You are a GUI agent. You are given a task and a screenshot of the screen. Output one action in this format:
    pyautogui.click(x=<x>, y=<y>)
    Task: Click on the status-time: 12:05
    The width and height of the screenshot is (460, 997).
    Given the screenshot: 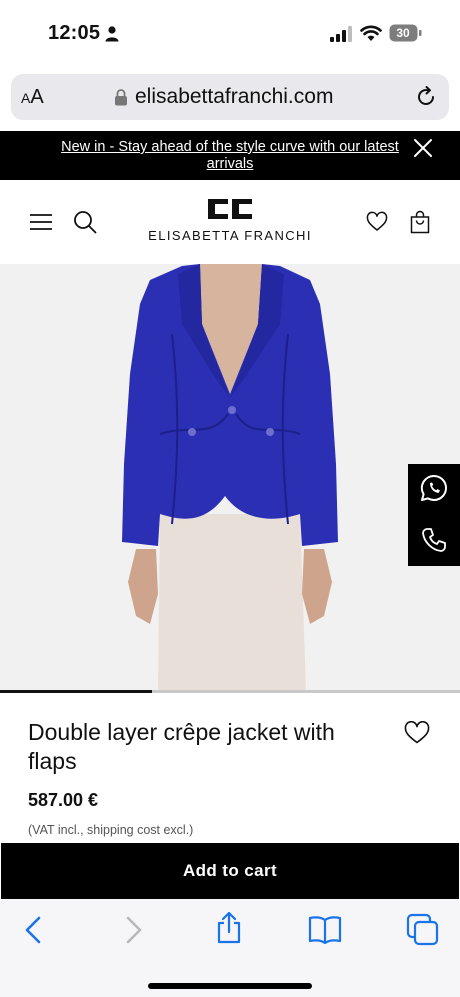 What is the action you would take?
    pyautogui.click(x=74, y=33)
    